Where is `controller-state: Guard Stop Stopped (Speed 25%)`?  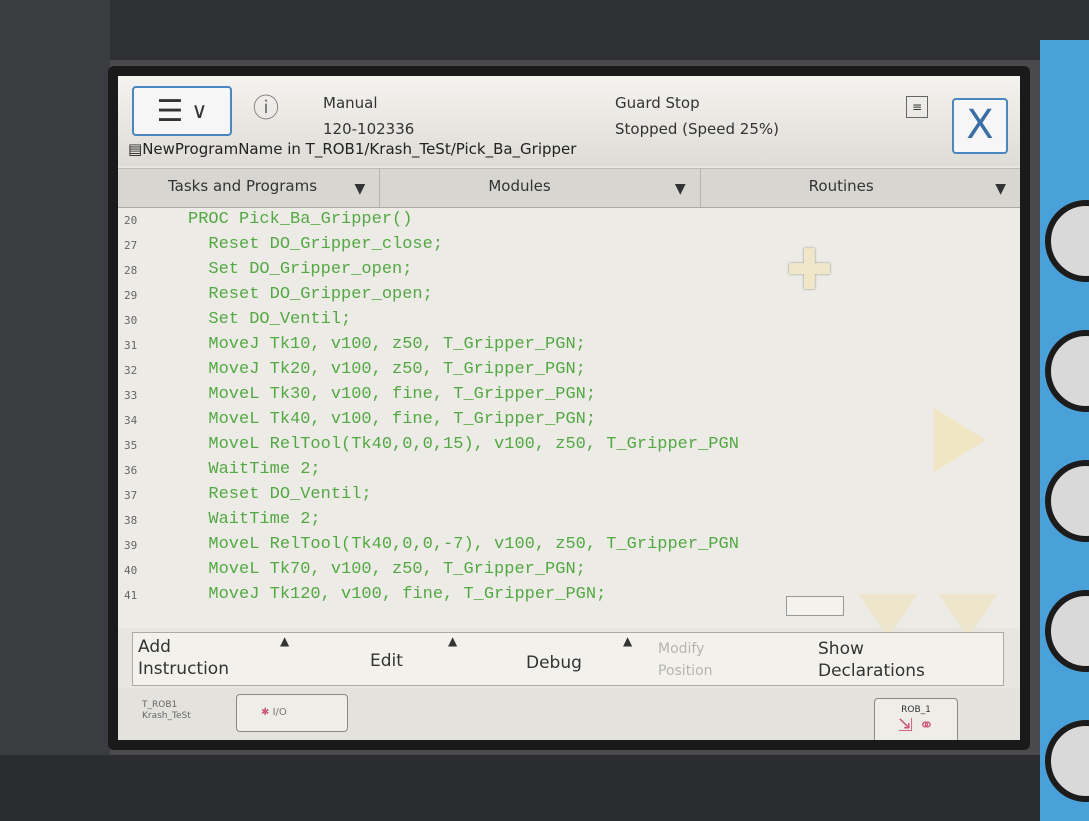
controller-state: Guard Stop Stopped (Speed 25%) is located at coordinates (697, 116).